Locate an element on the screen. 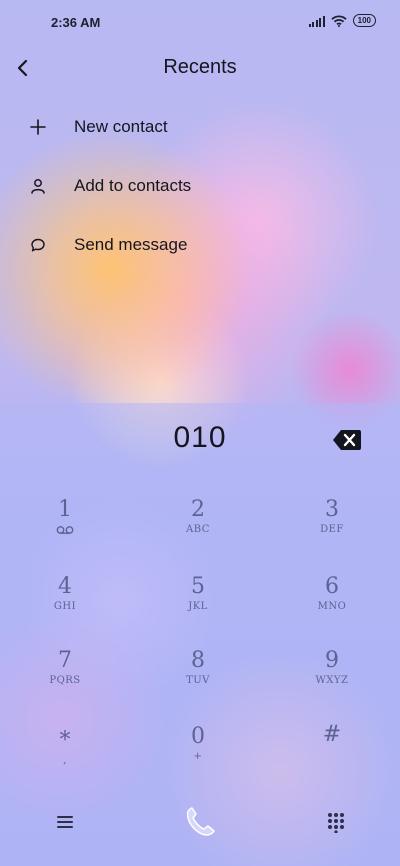 This screenshot has width=400, height=866. key-digit: 9 is located at coordinates (332, 660).